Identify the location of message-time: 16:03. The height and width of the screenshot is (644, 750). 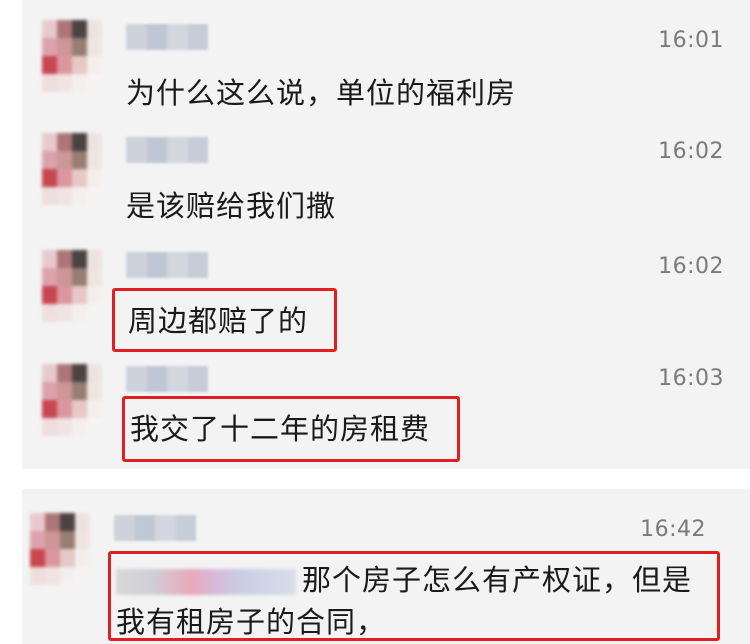
(691, 378).